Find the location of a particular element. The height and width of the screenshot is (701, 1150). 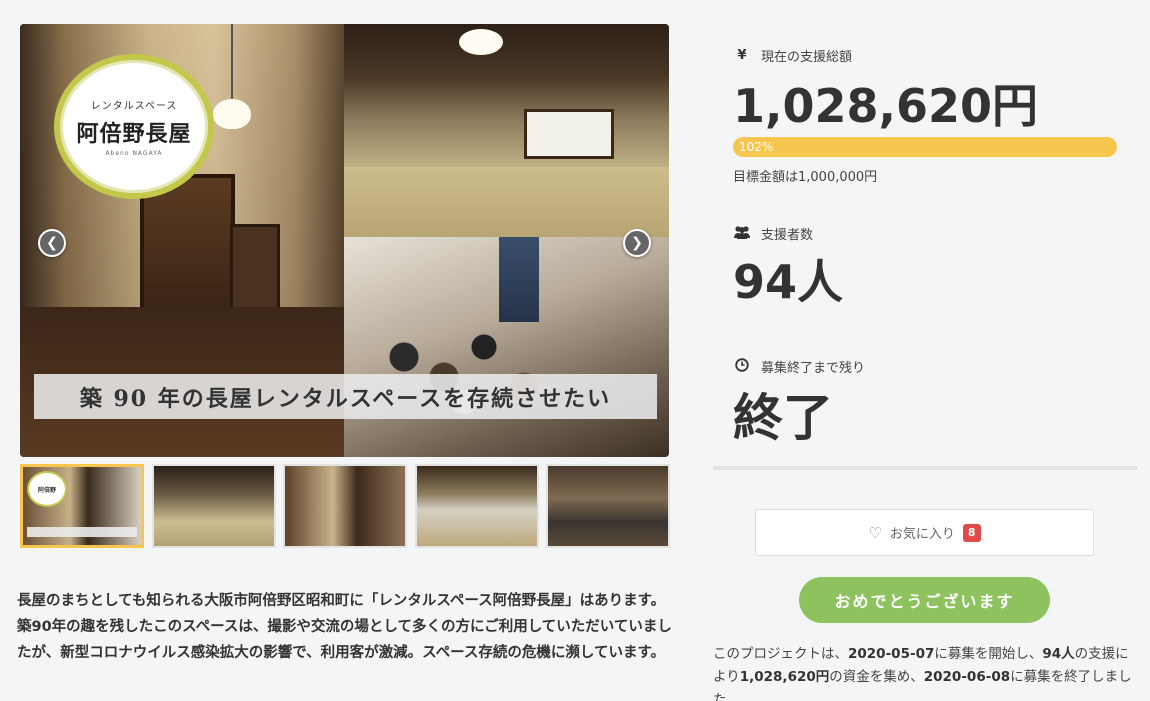

logo-main-text: 阿倍野長屋 is located at coordinates (134, 133).